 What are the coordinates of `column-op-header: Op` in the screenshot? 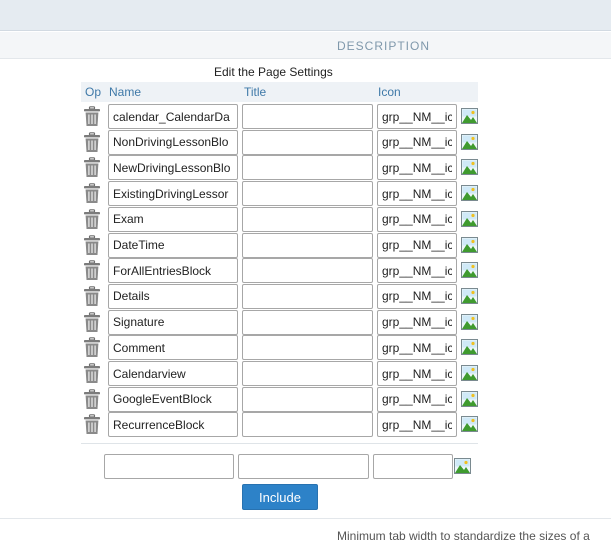 It's located at (93, 92).